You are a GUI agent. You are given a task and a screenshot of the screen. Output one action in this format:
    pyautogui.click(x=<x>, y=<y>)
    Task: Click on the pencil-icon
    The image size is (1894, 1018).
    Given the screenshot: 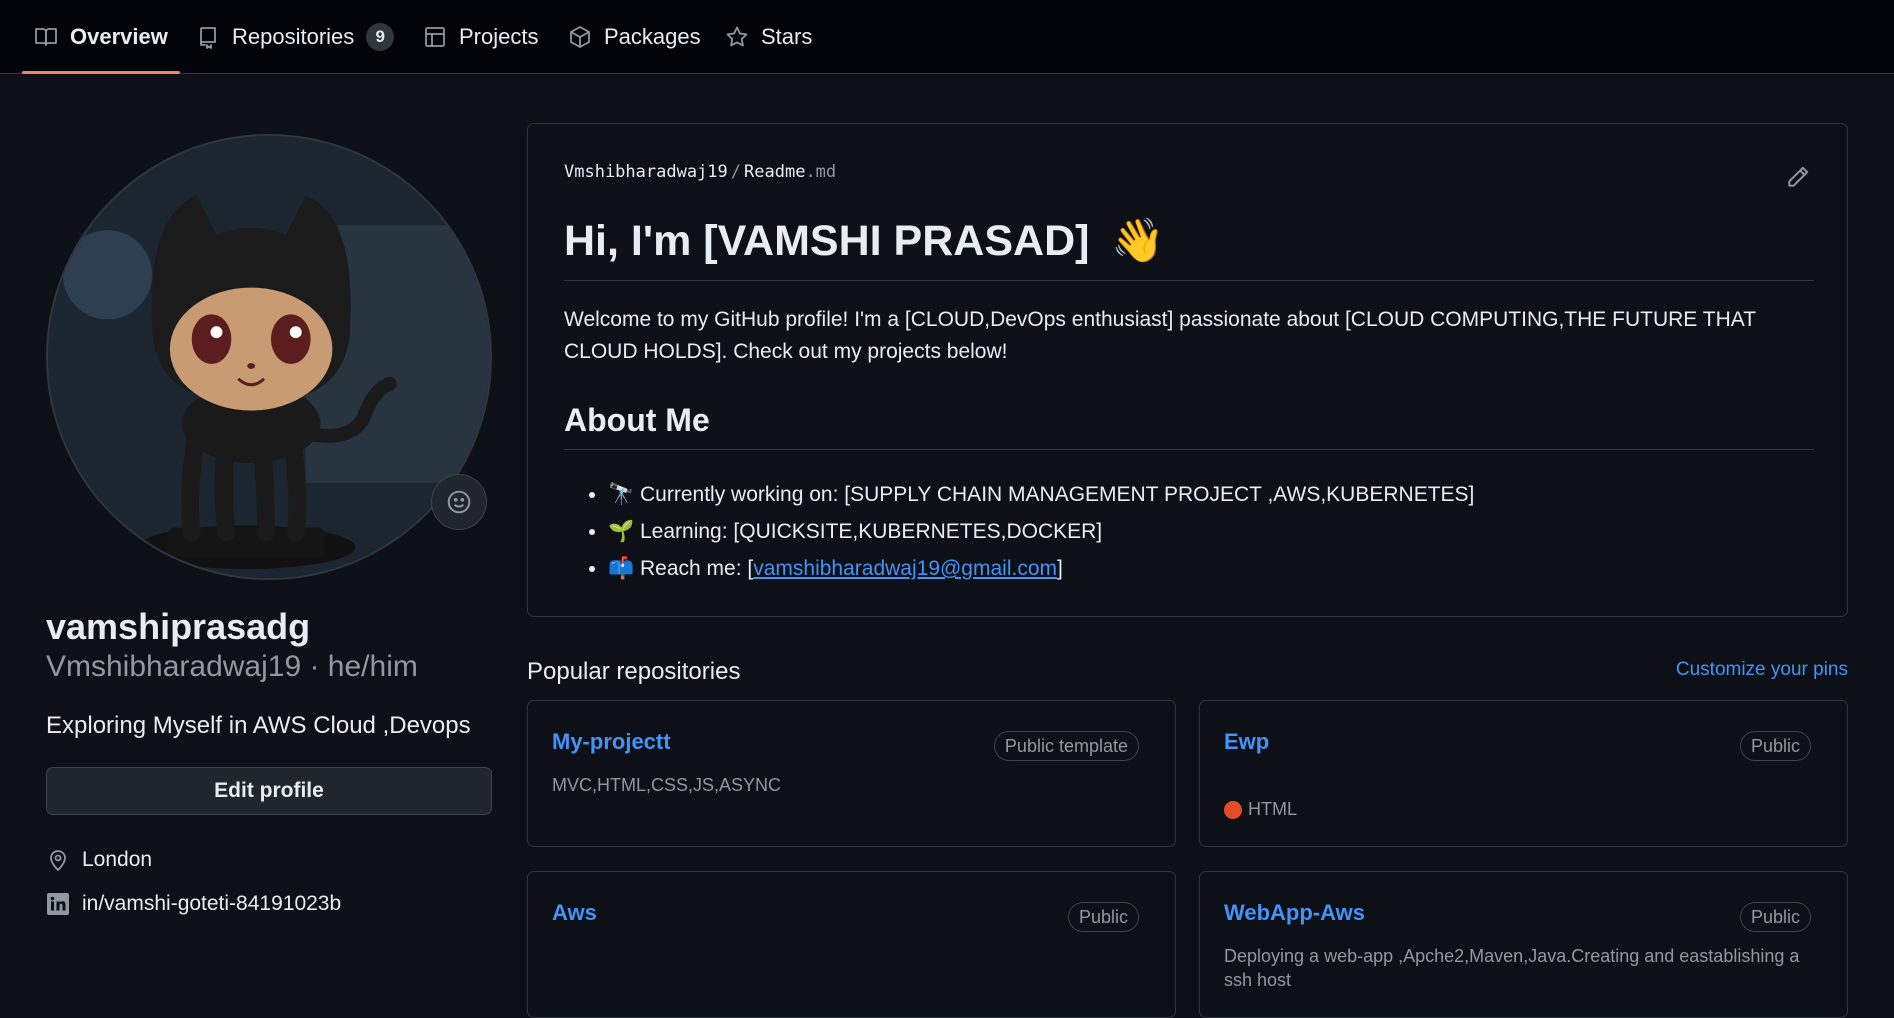 What is the action you would take?
    pyautogui.click(x=1798, y=176)
    